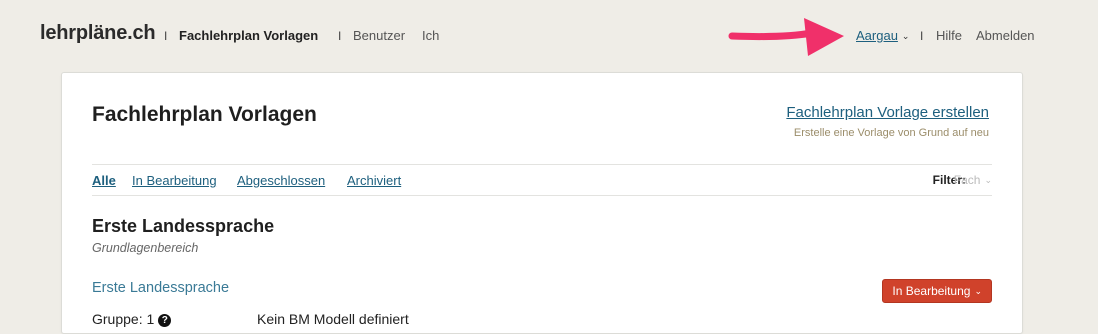 The image size is (1098, 334). I want to click on canton-dropdown: Aargau ⌄, so click(882, 35).